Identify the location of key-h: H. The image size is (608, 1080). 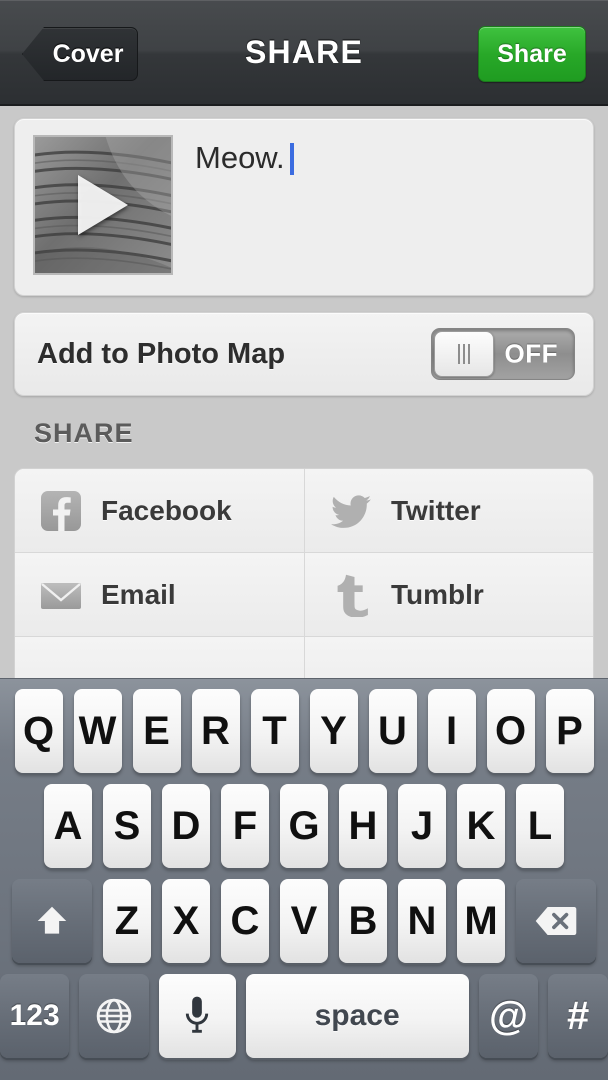
(363, 826).